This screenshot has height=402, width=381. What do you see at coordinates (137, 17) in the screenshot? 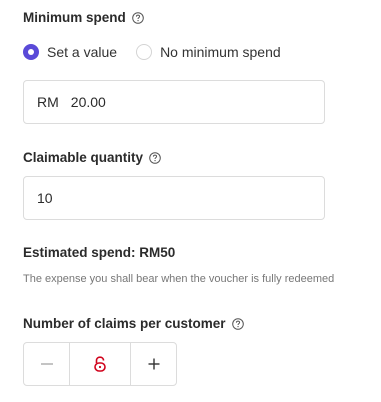
I see `minimum-spend-help-icon` at bounding box center [137, 17].